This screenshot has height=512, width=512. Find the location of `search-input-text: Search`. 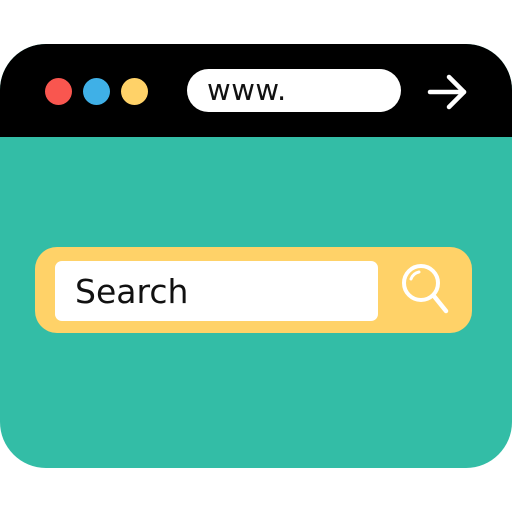

search-input-text: Search is located at coordinates (132, 291).